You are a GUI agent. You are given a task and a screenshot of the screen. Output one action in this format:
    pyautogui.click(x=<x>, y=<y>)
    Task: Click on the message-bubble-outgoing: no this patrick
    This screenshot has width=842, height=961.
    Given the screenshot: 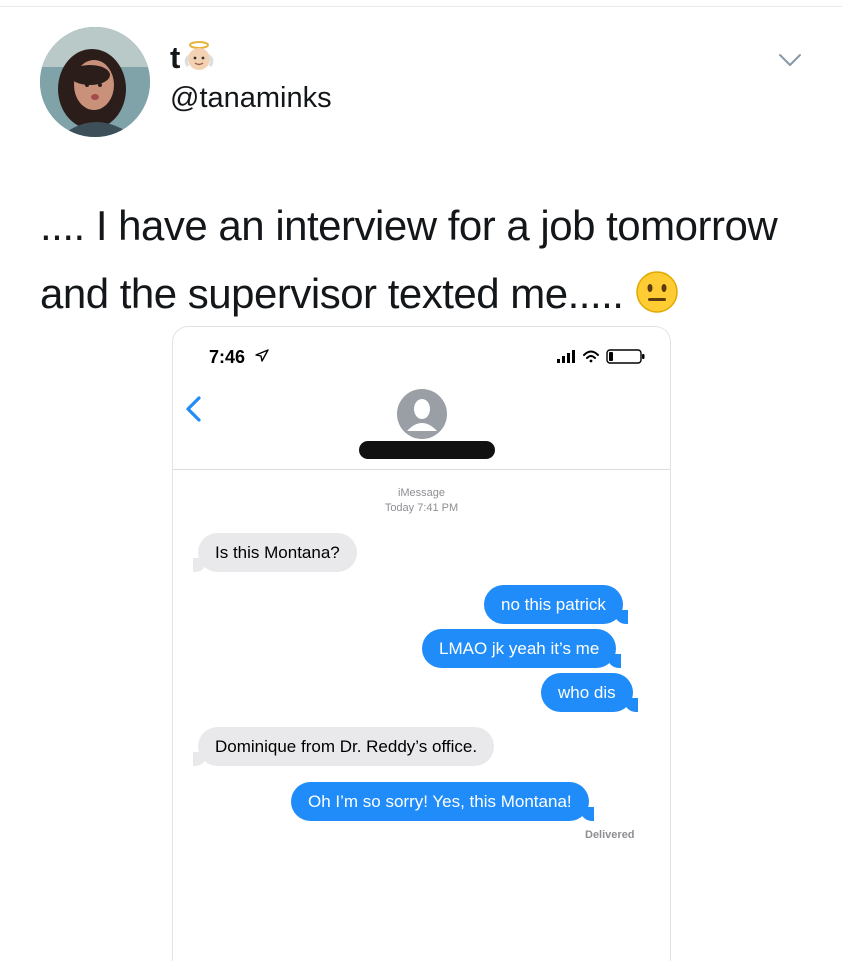 What is the action you would take?
    pyautogui.click(x=556, y=604)
    